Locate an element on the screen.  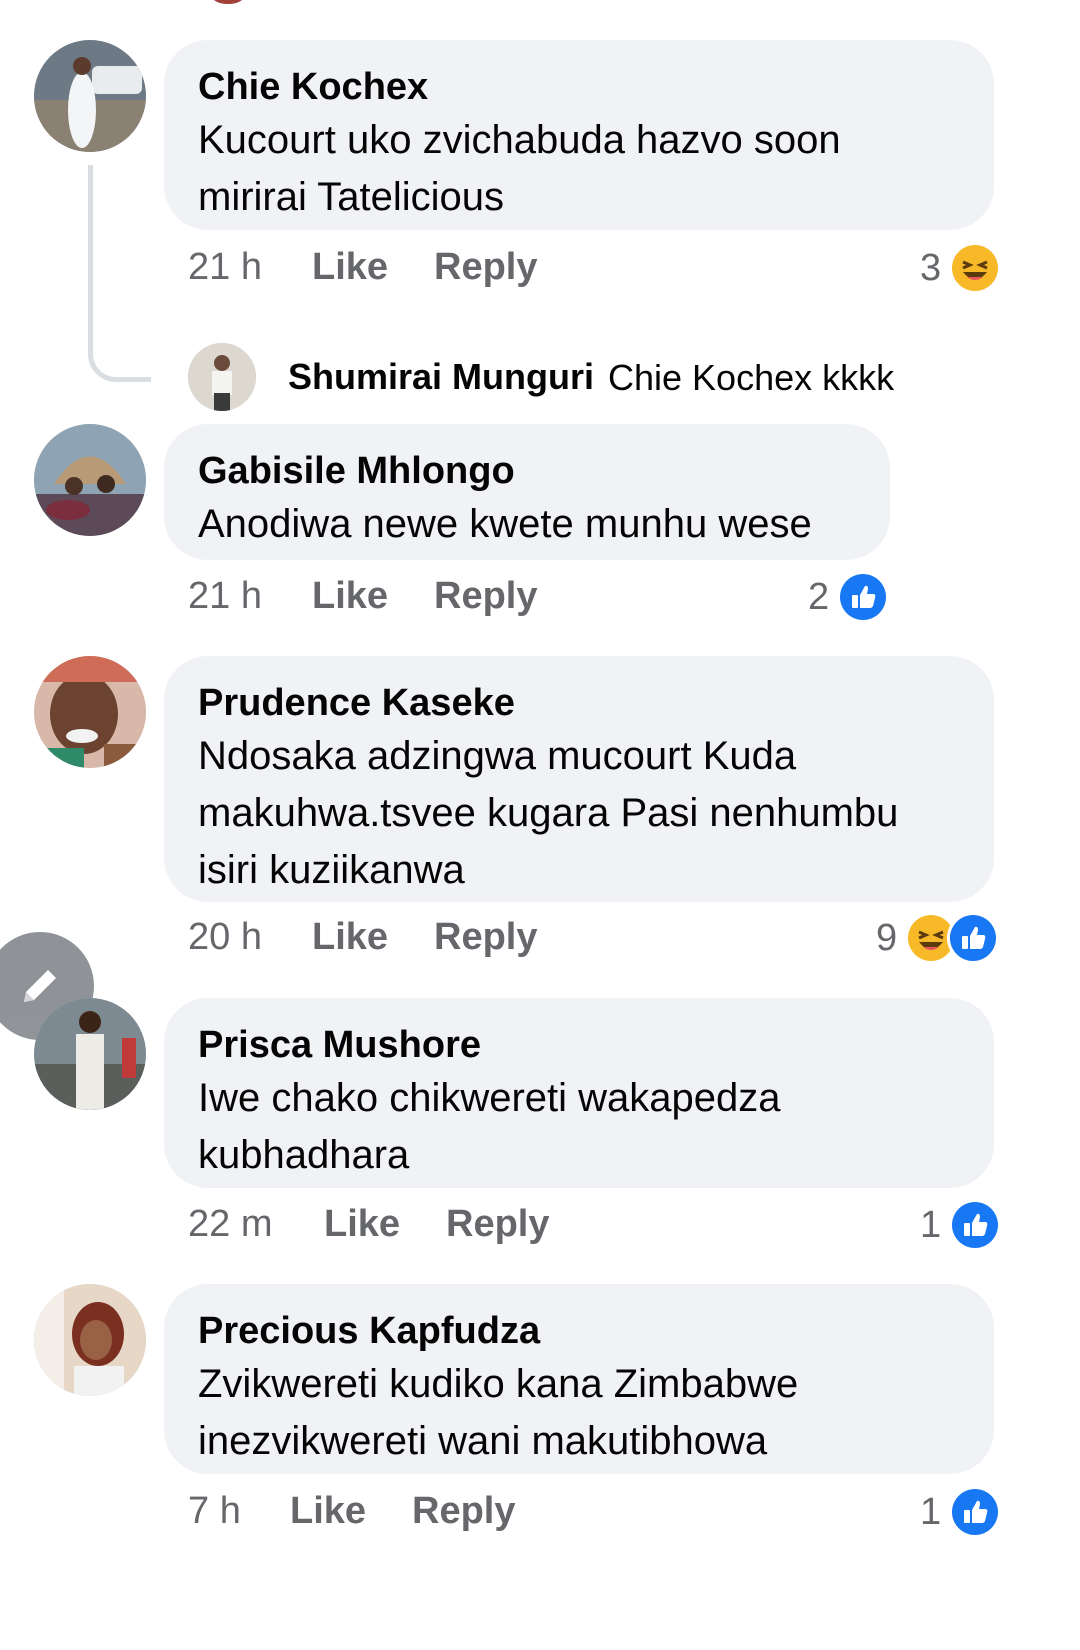
reaction-count: 9 is located at coordinates (887, 937).